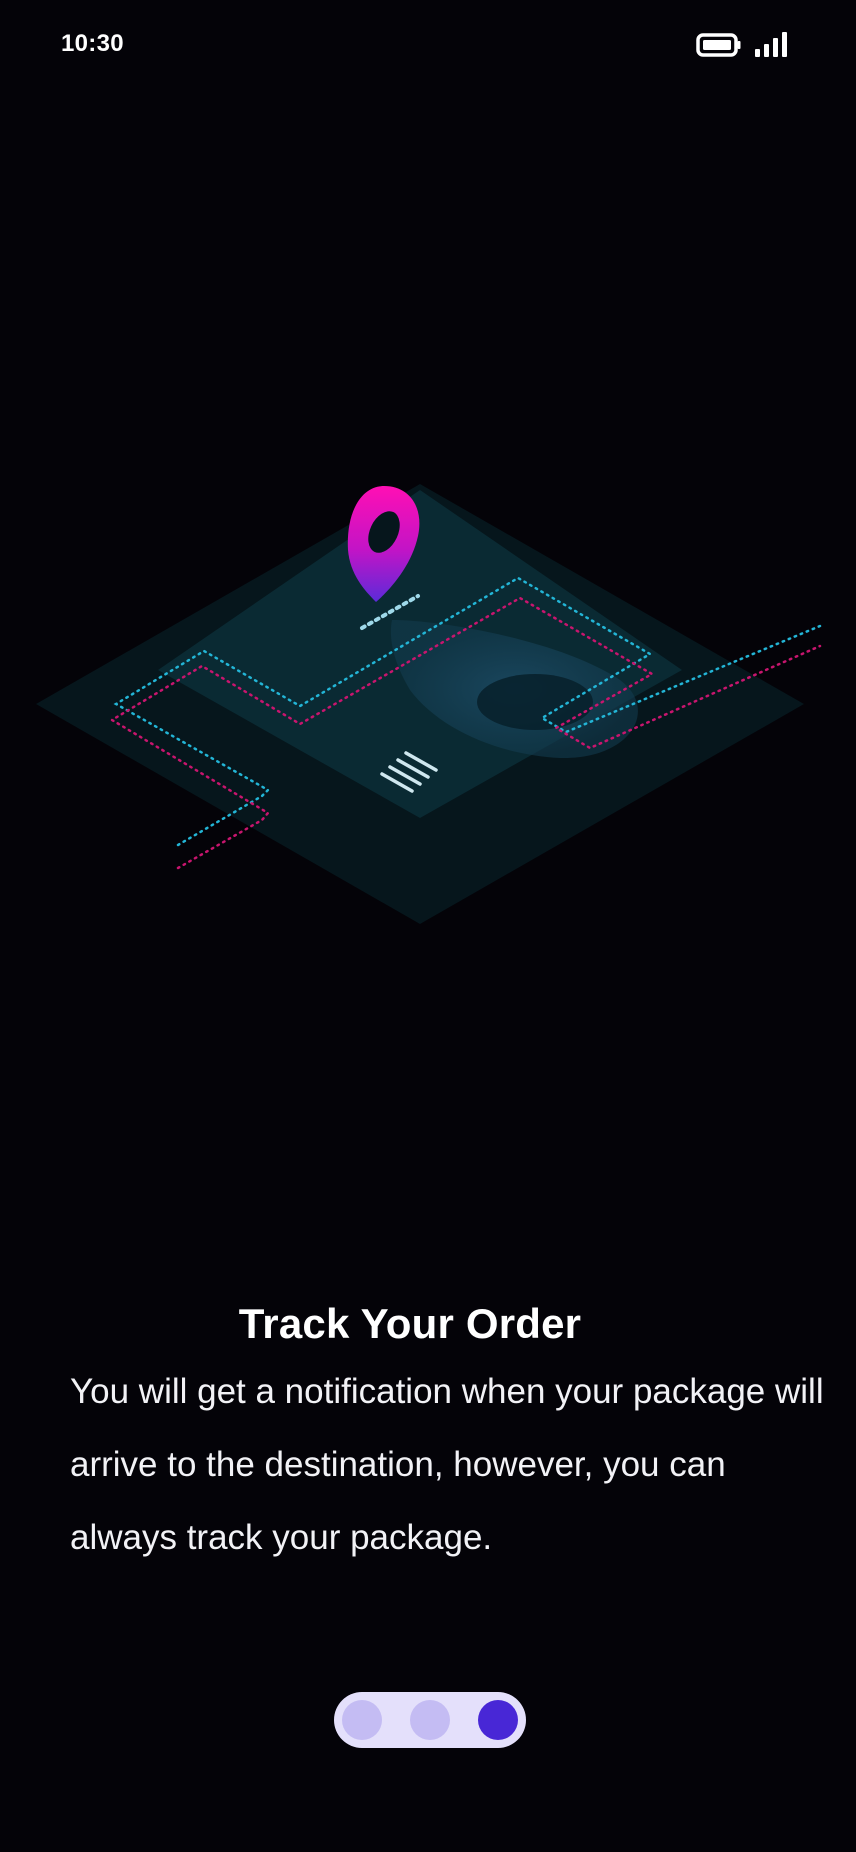  Describe the element at coordinates (743, 47) in the screenshot. I see `status-icons` at that location.